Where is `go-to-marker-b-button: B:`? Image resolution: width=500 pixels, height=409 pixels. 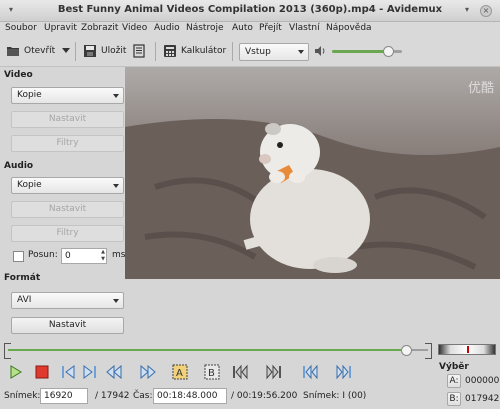 go-to-marker-b-button: B: is located at coordinates (454, 399).